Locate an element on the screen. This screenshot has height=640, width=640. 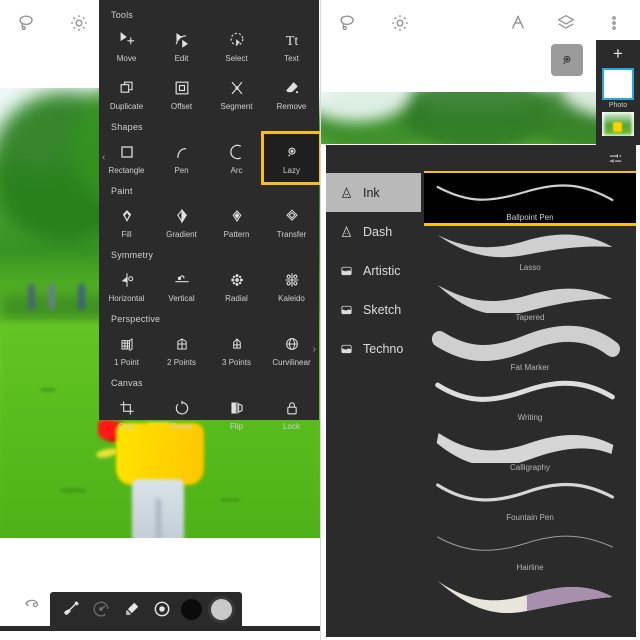
techno-bucket-icon is located at coordinates (346, 349).